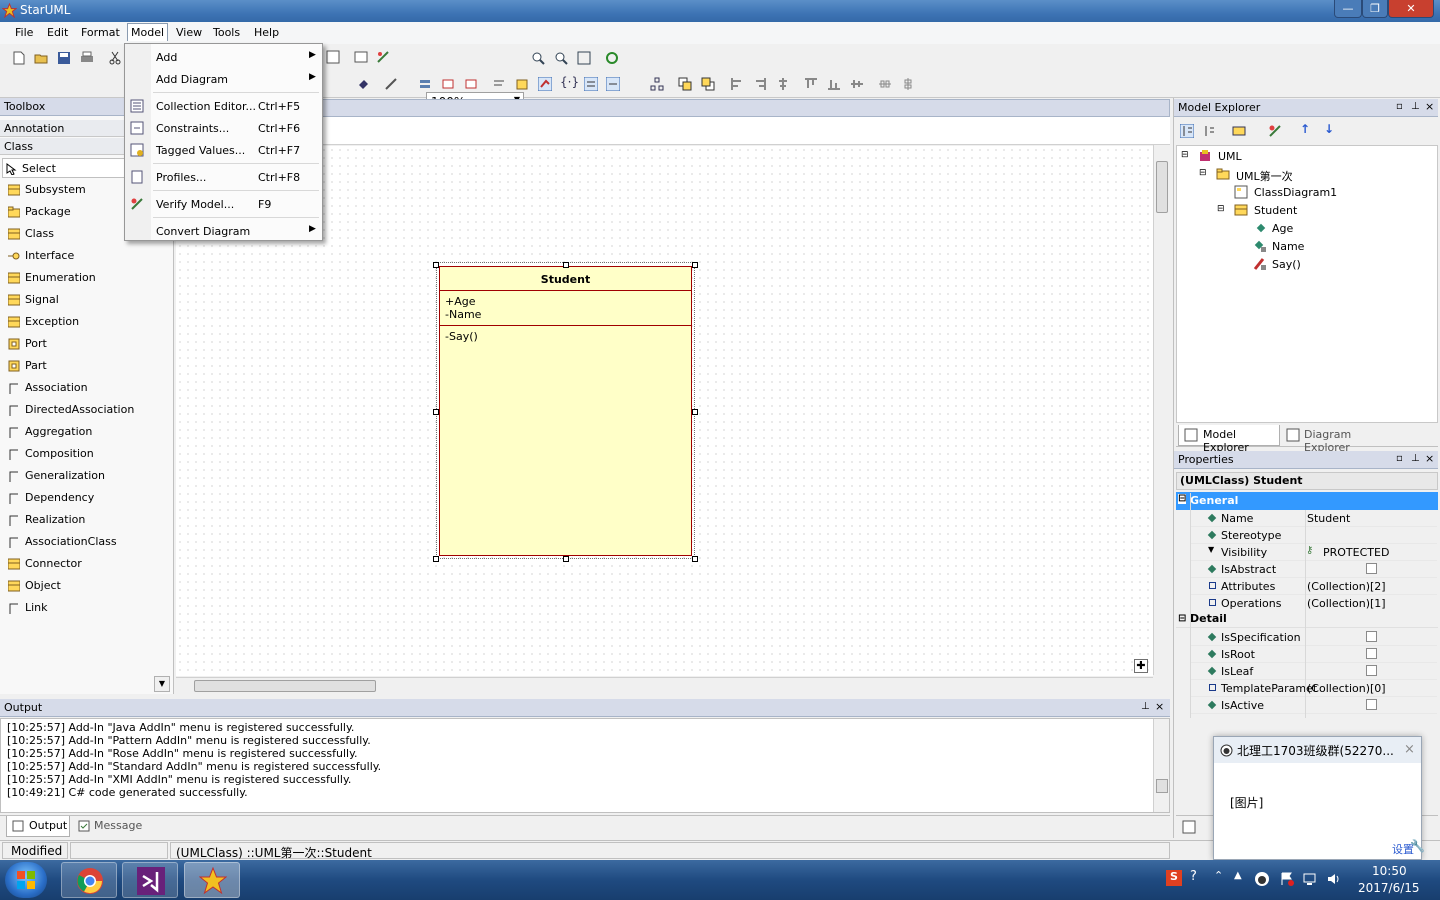 The height and width of the screenshot is (900, 1440). Describe the element at coordinates (148, 32) in the screenshot. I see `menu-model: Model` at that location.